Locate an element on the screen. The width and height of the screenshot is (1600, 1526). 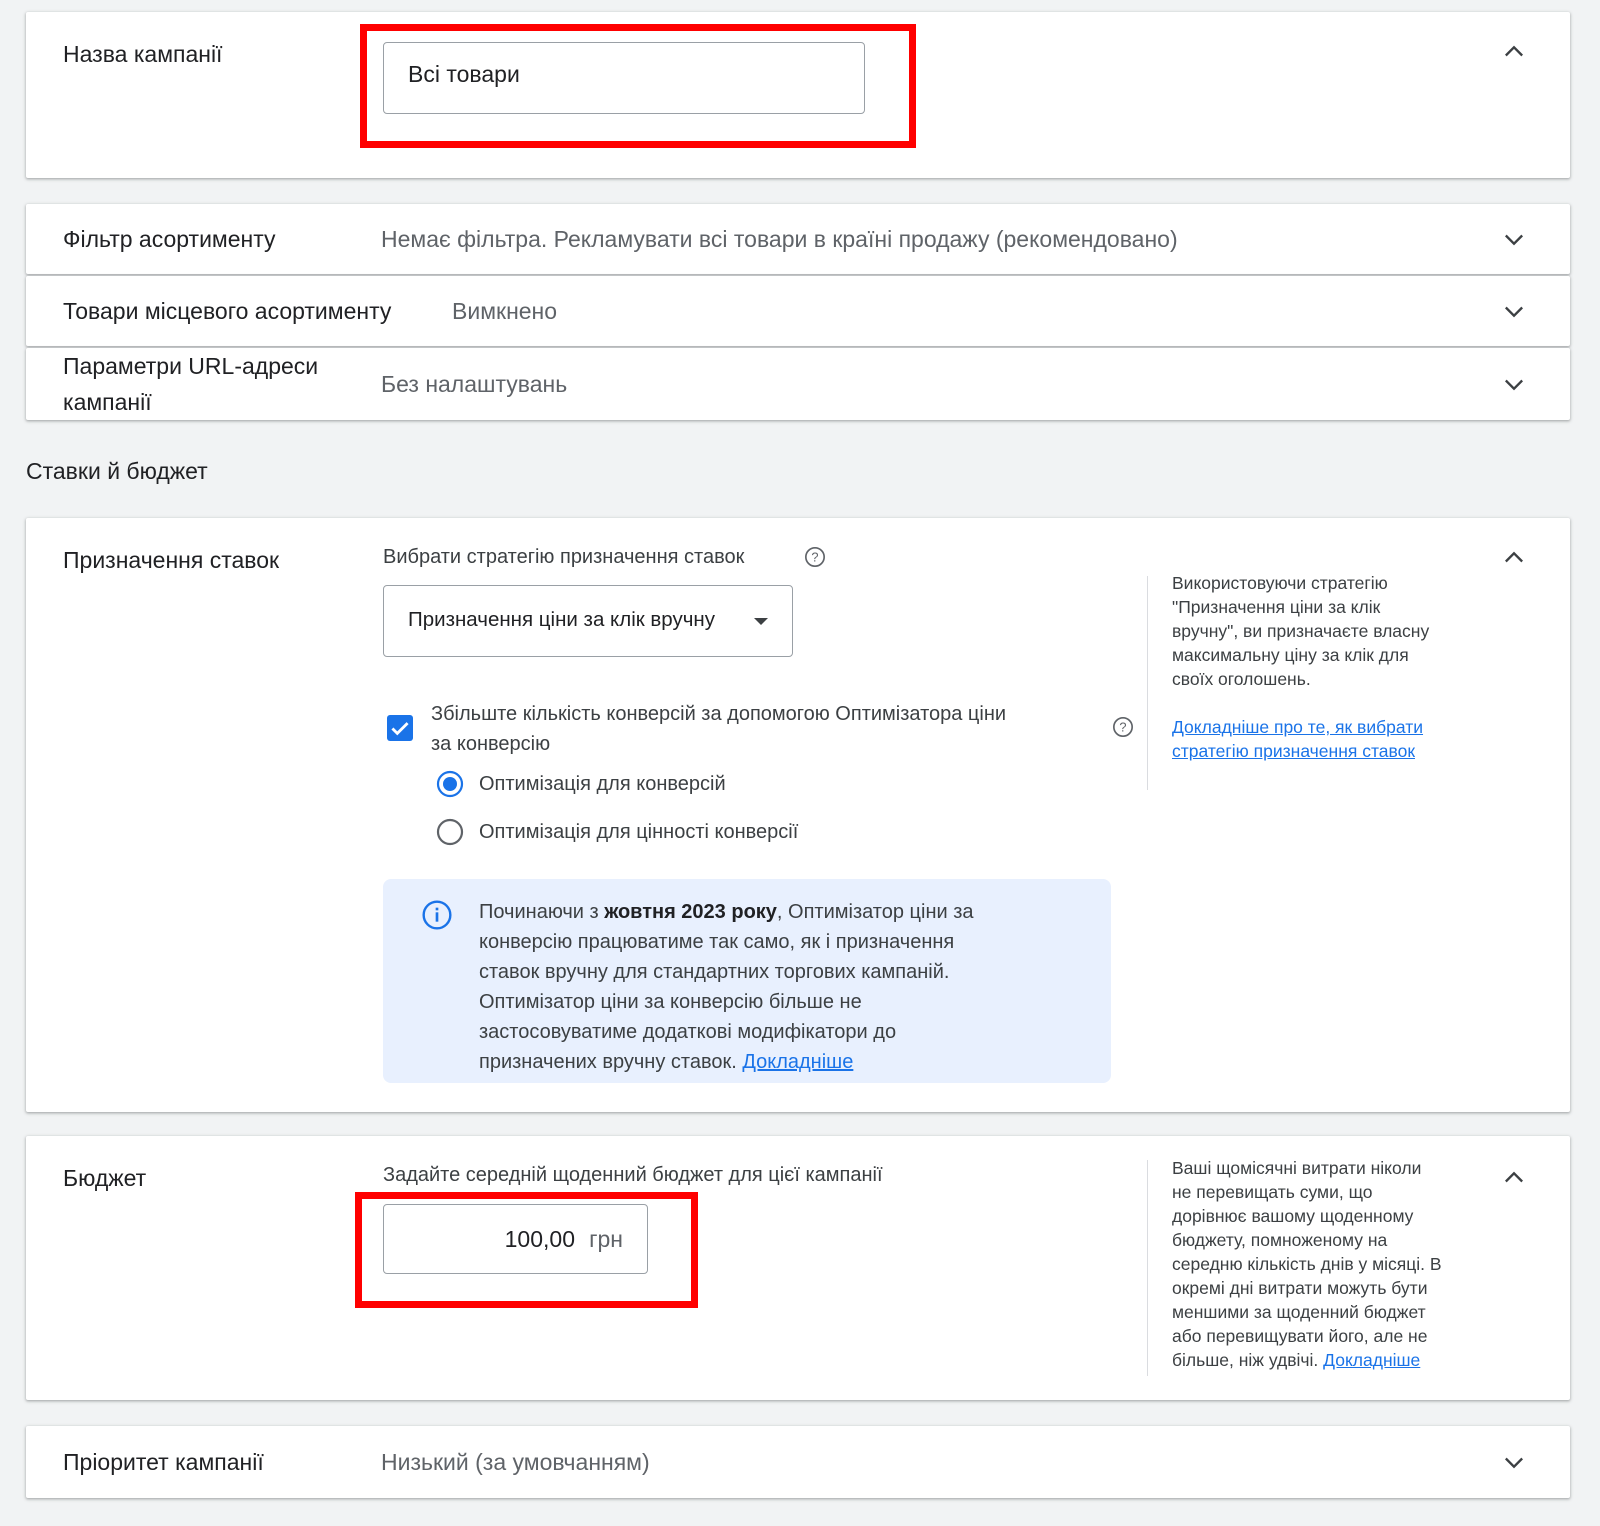
collapse-campaign-name-button is located at coordinates (1514, 52).